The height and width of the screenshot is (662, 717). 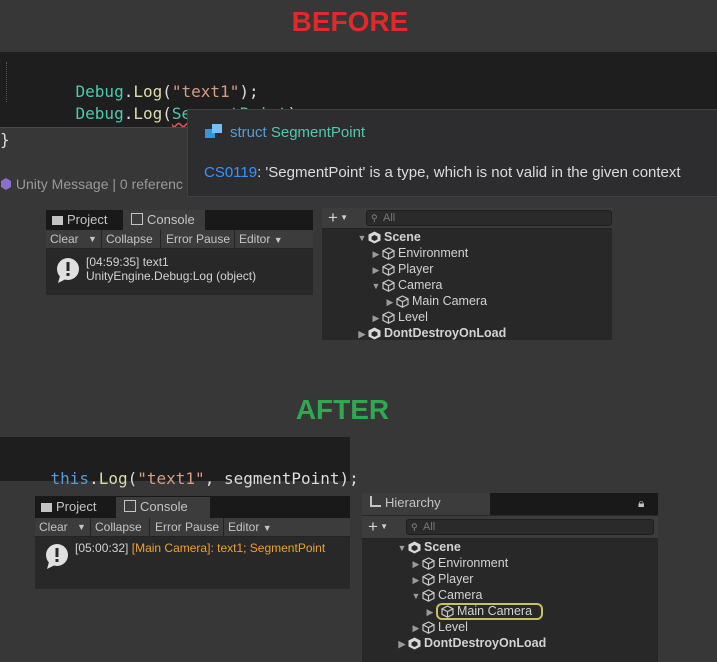 I want to click on tab-project-label: Project, so click(x=87, y=219).